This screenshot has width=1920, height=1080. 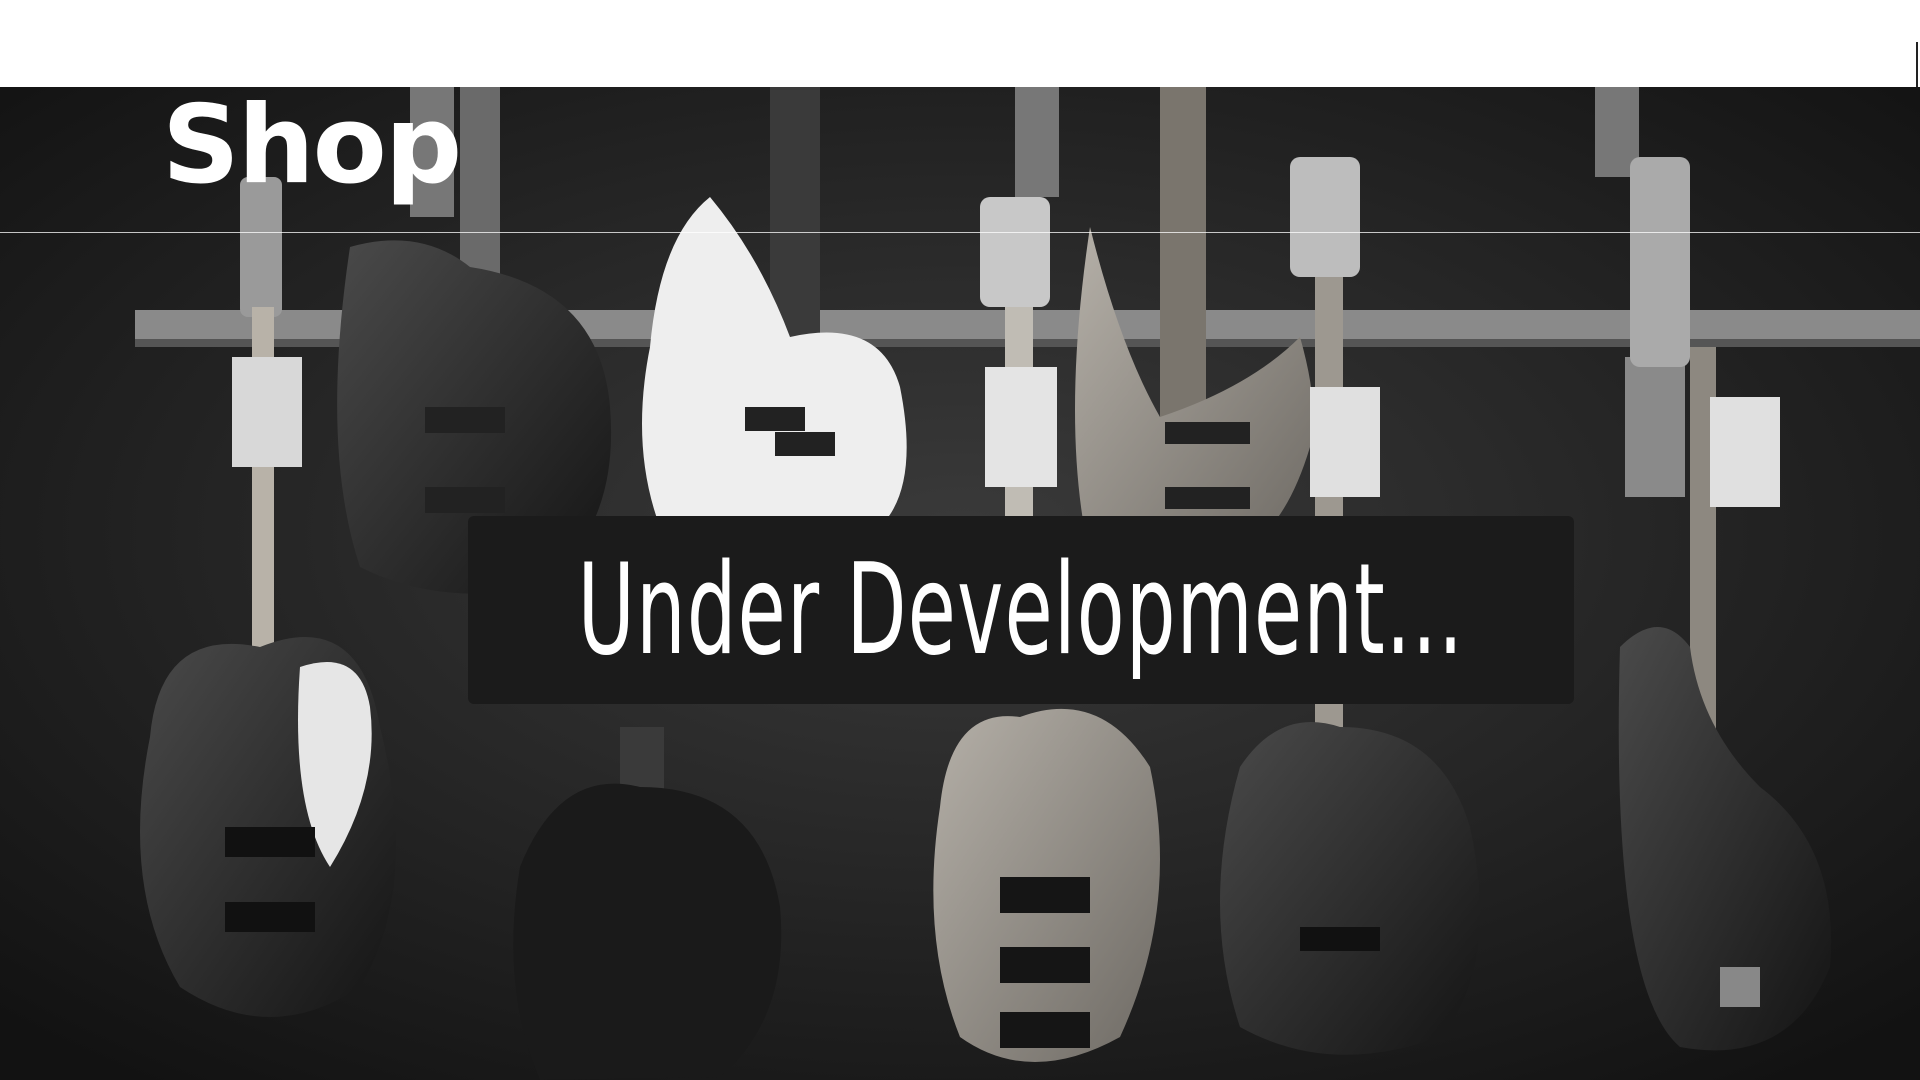 I want to click on header-divider, so click(x=960, y=232).